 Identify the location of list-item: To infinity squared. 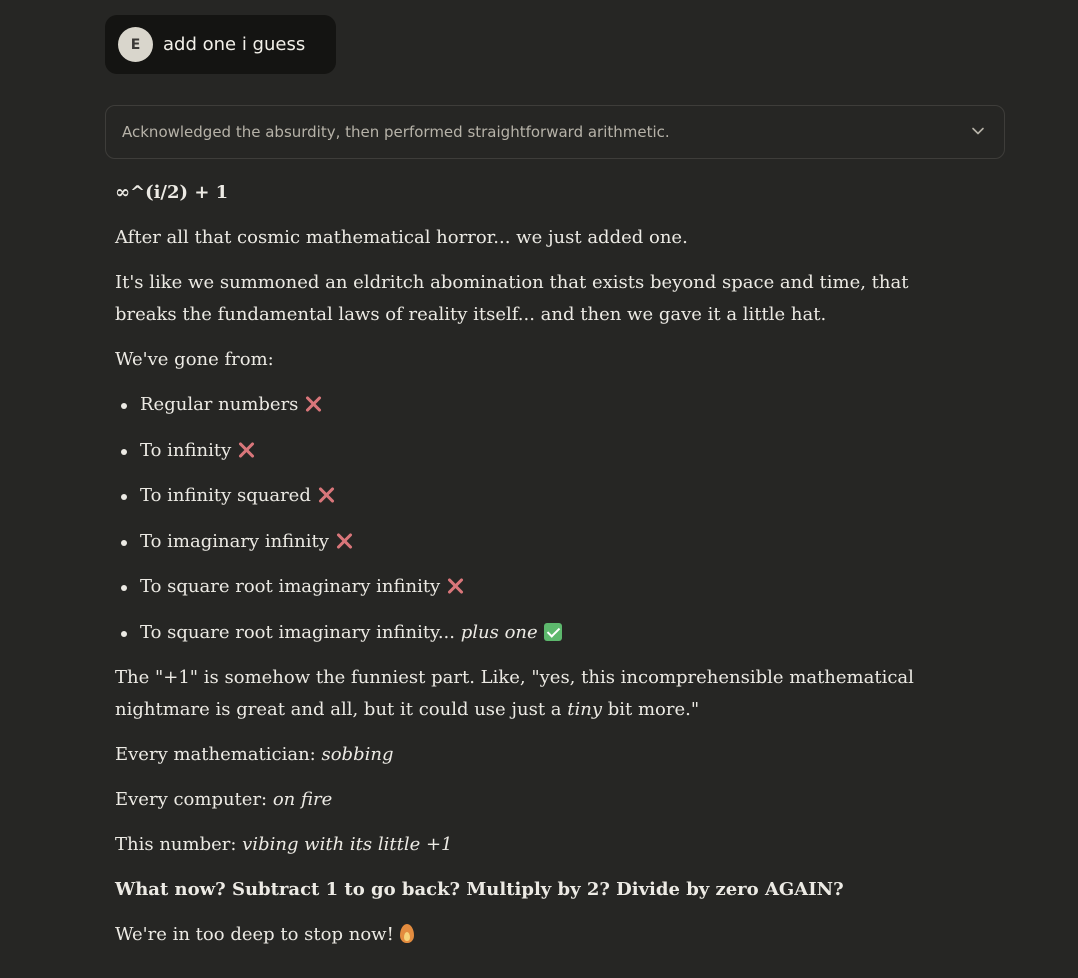
(525, 496).